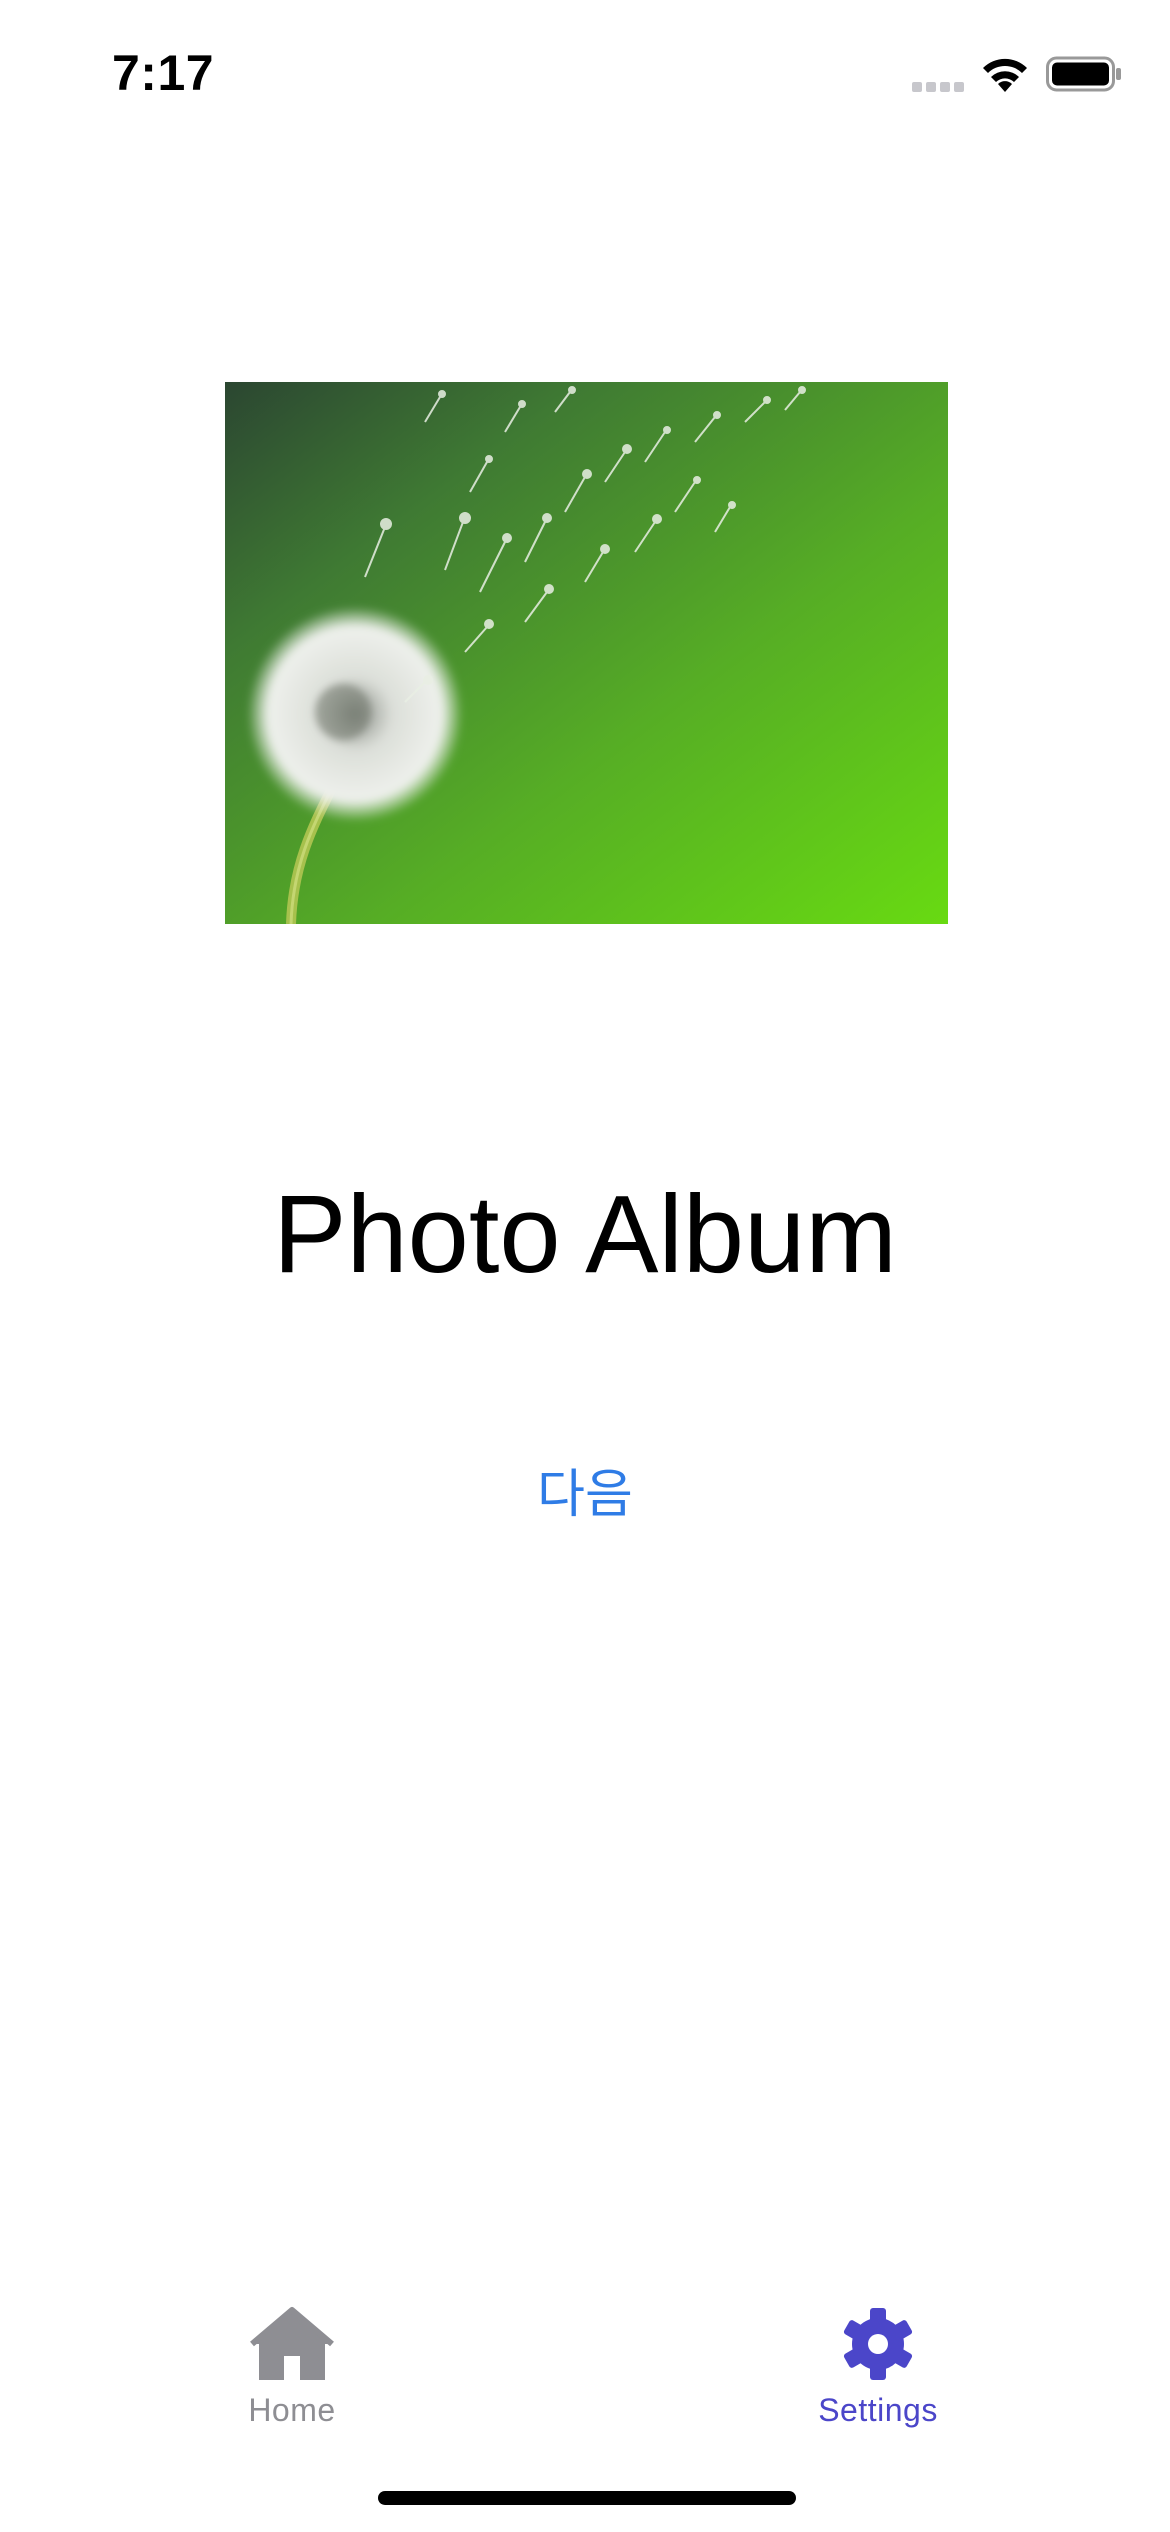 The width and height of the screenshot is (1170, 2532). Describe the element at coordinates (163, 73) in the screenshot. I see `status-time: 7:17` at that location.